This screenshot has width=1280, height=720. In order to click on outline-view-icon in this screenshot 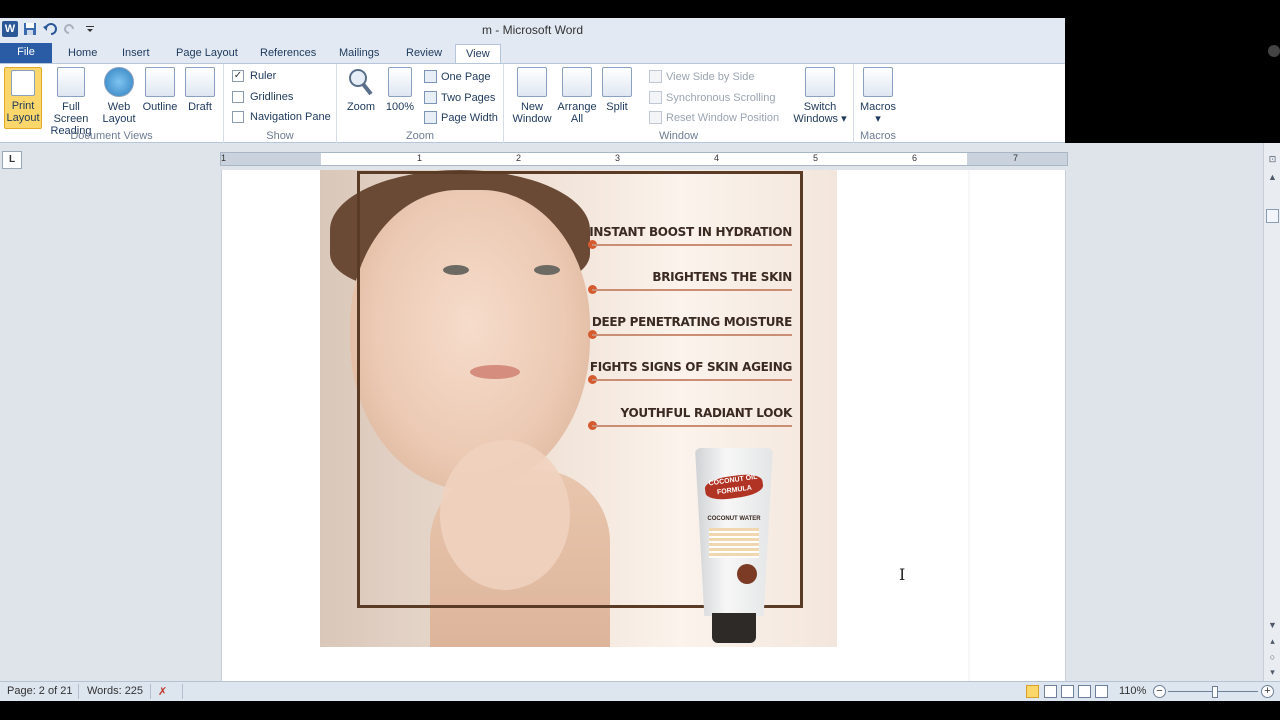, I will do `click(1084, 691)`.